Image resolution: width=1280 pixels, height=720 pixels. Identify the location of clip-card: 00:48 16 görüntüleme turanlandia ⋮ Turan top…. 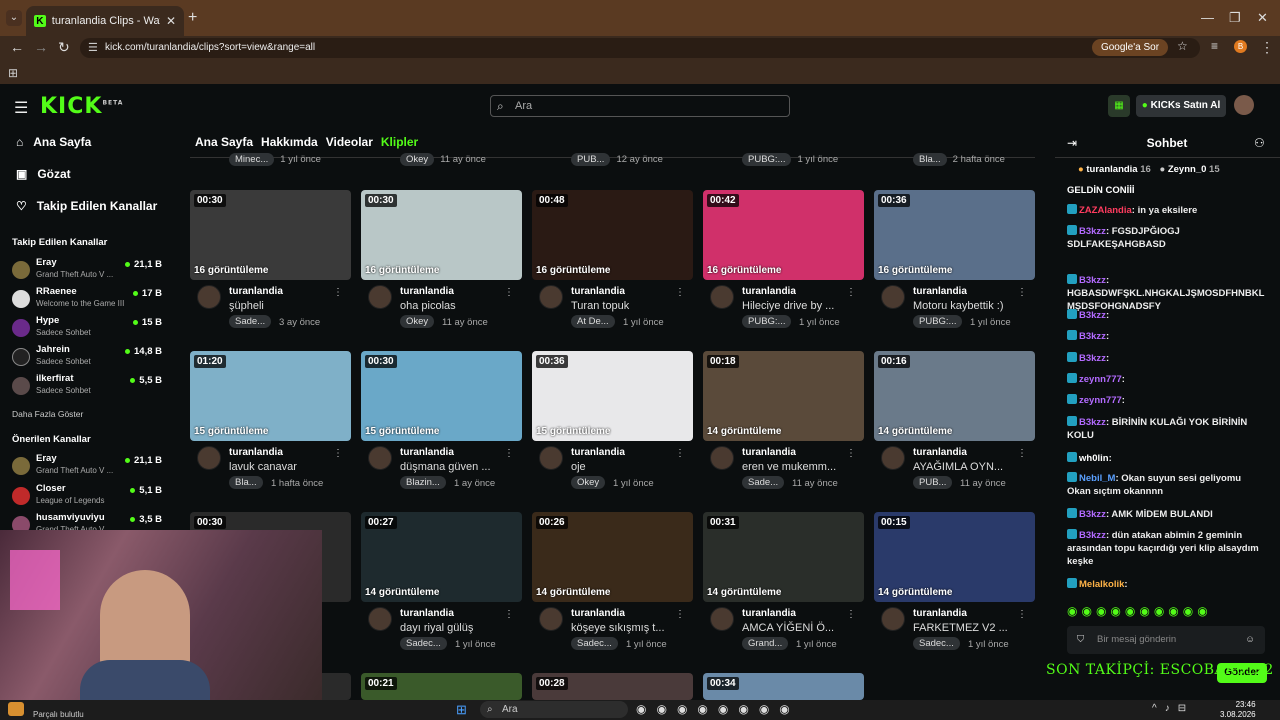
(612, 260).